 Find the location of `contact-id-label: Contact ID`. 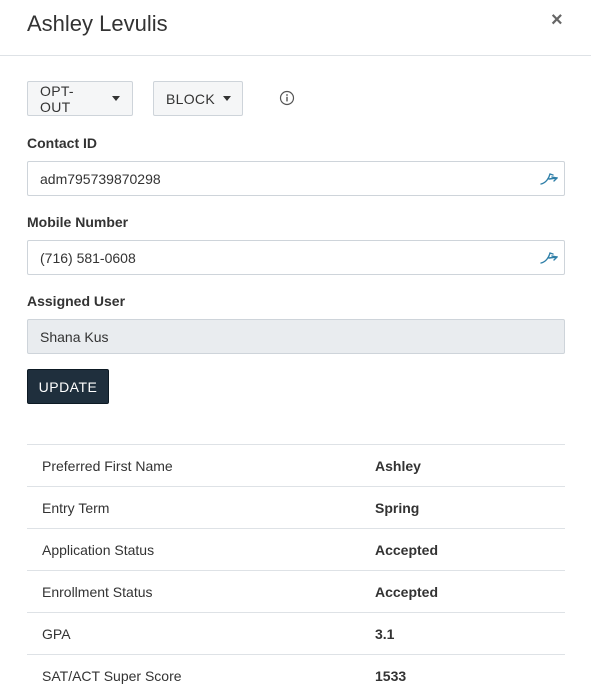

contact-id-label: Contact ID is located at coordinates (62, 143).